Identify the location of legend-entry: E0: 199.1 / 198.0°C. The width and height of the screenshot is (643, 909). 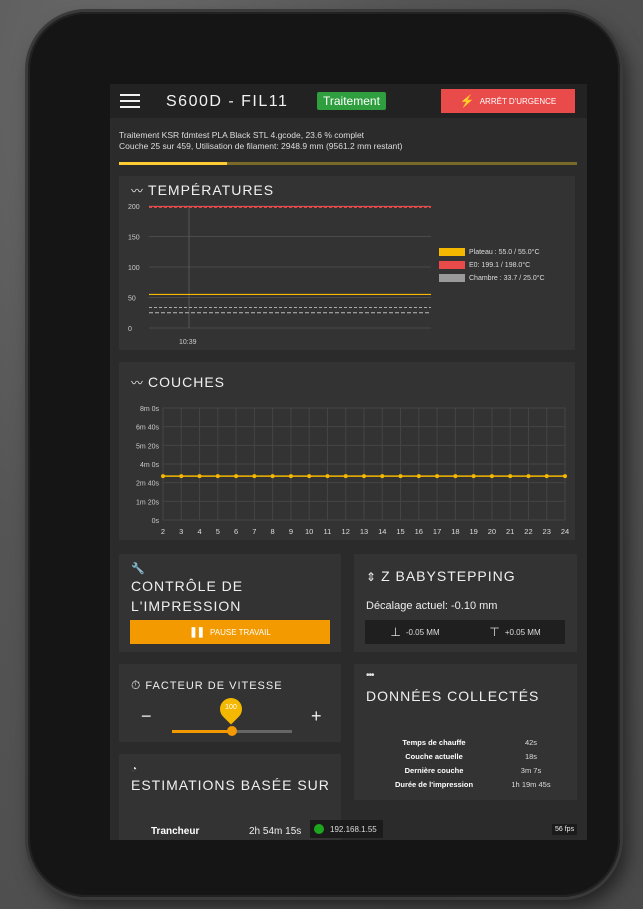
(492, 265).